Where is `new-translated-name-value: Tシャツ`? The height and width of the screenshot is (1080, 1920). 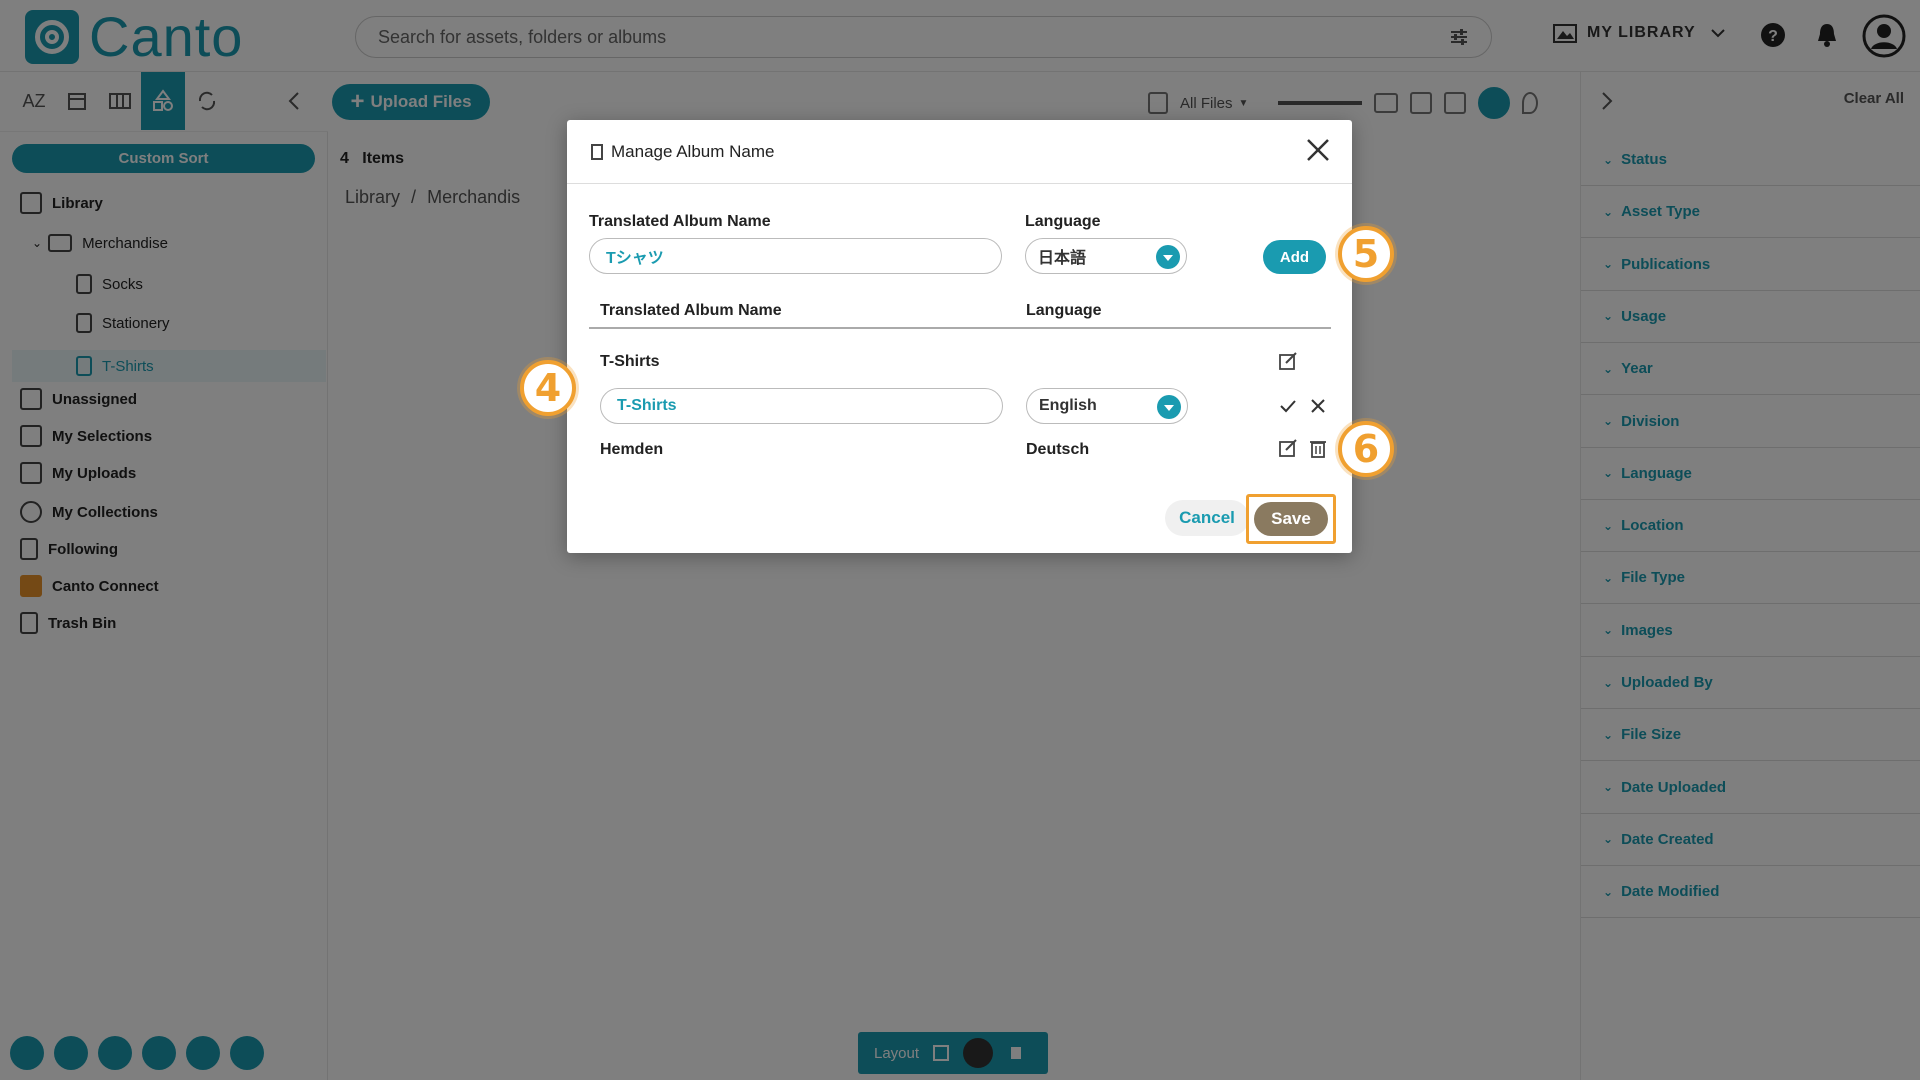
new-translated-name-value: Tシャツ is located at coordinates (635, 258).